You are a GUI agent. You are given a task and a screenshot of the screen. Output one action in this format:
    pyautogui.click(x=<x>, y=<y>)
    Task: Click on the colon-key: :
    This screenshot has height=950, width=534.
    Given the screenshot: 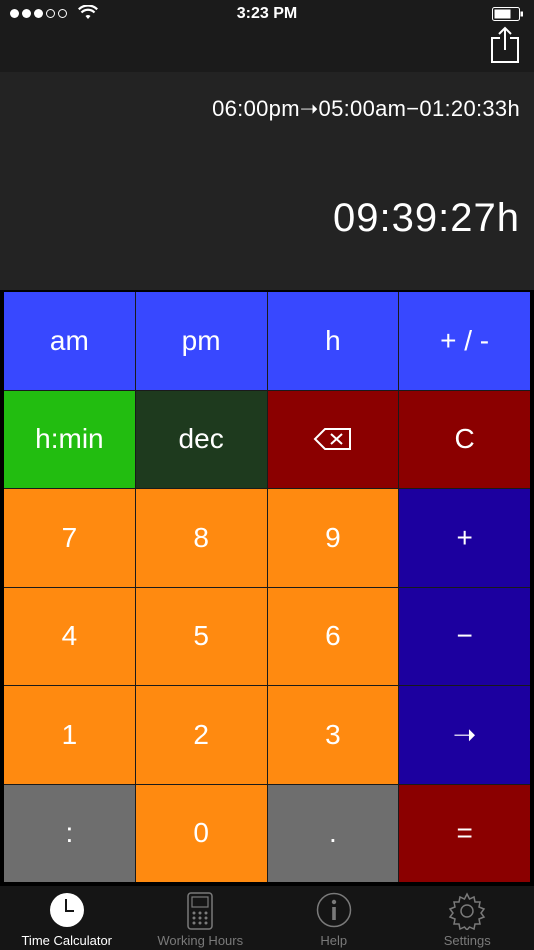 What is the action you would take?
    pyautogui.click(x=69, y=833)
    